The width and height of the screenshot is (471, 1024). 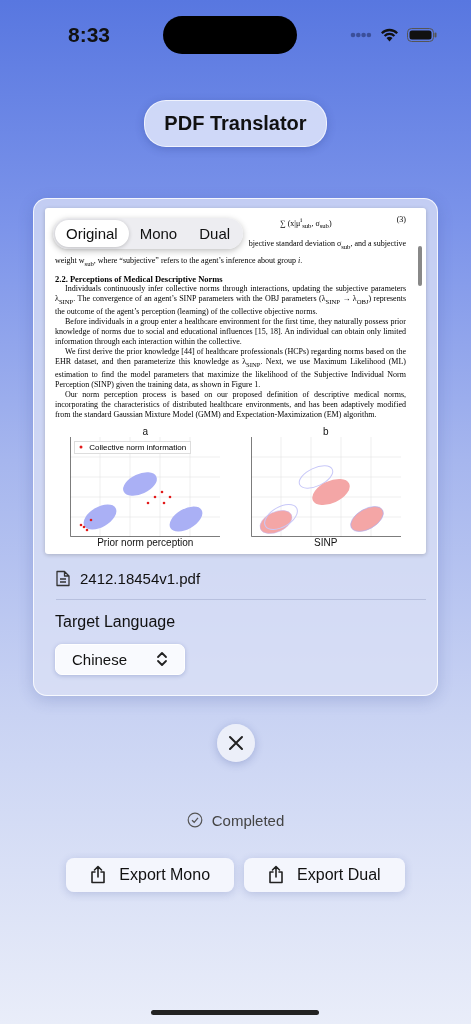 I want to click on signal-icon, so click(x=361, y=35).